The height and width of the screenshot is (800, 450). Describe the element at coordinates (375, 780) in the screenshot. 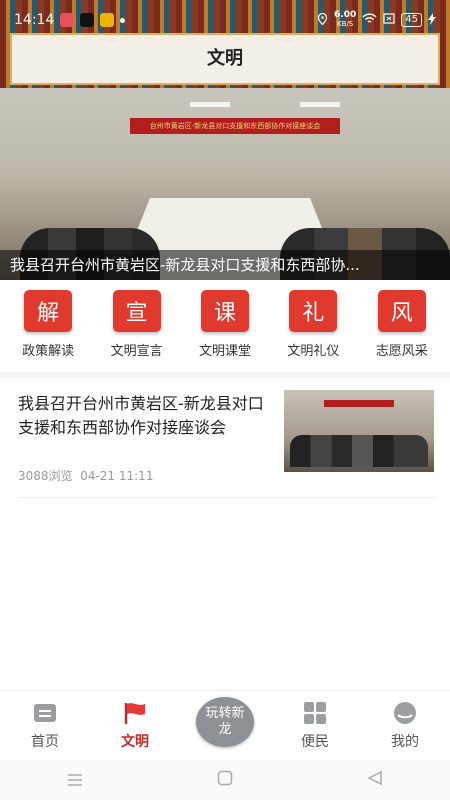

I see `back-icon` at that location.